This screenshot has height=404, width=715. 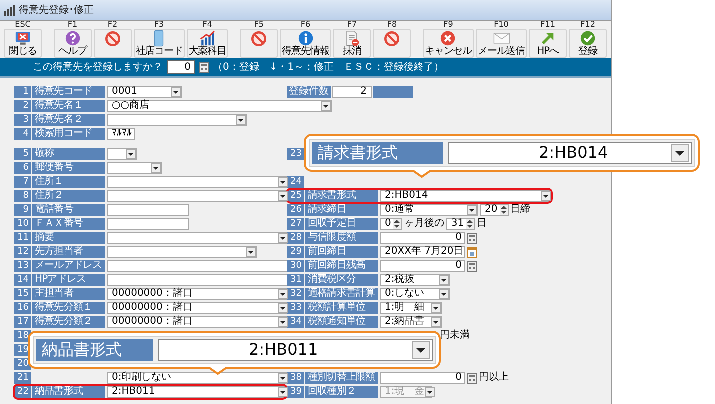 What do you see at coordinates (68, 252) in the screenshot?
I see `field-label: 先方担当者` at bounding box center [68, 252].